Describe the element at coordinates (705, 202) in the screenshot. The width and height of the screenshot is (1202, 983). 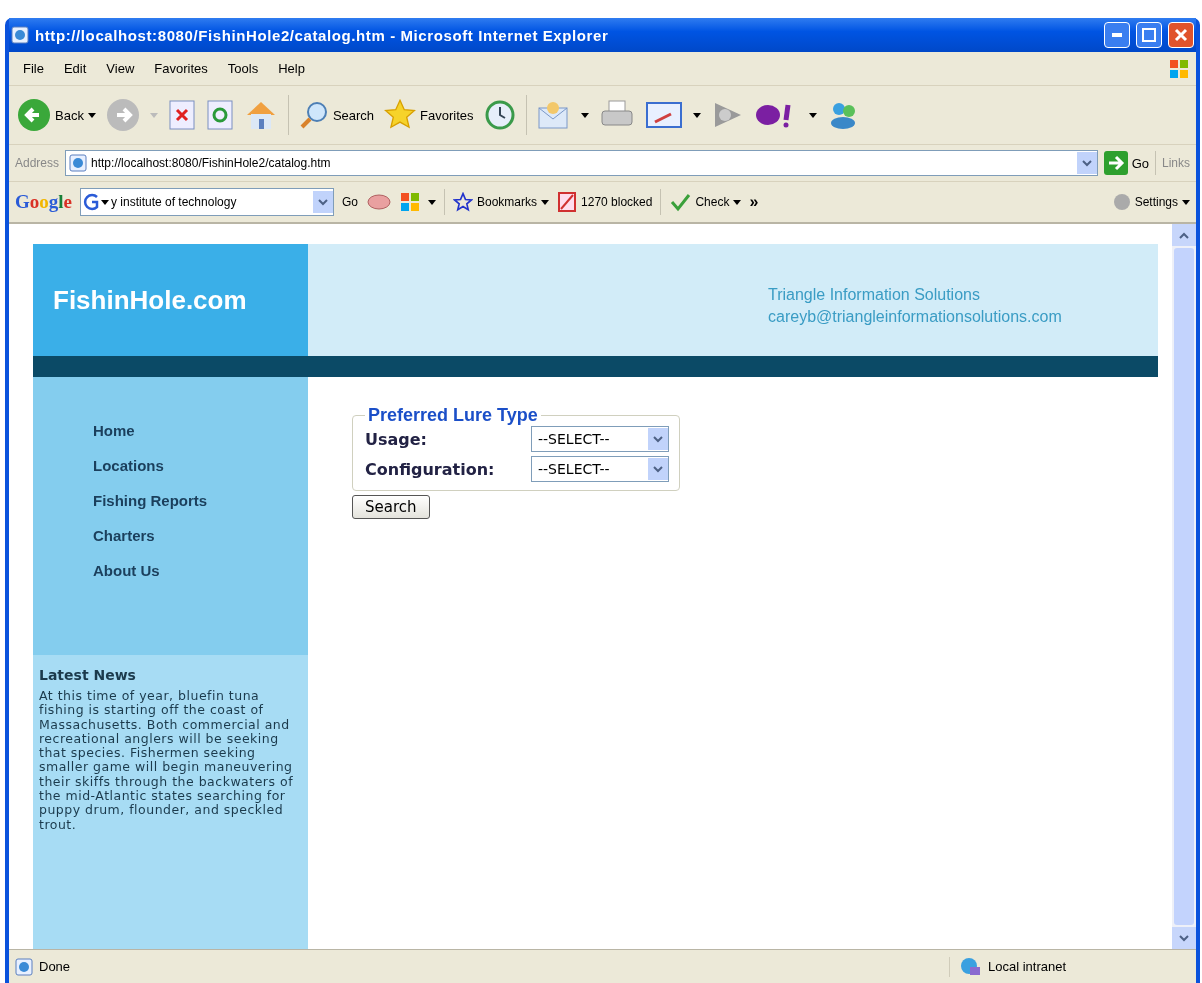
I see `spell-check-button: Check` at that location.